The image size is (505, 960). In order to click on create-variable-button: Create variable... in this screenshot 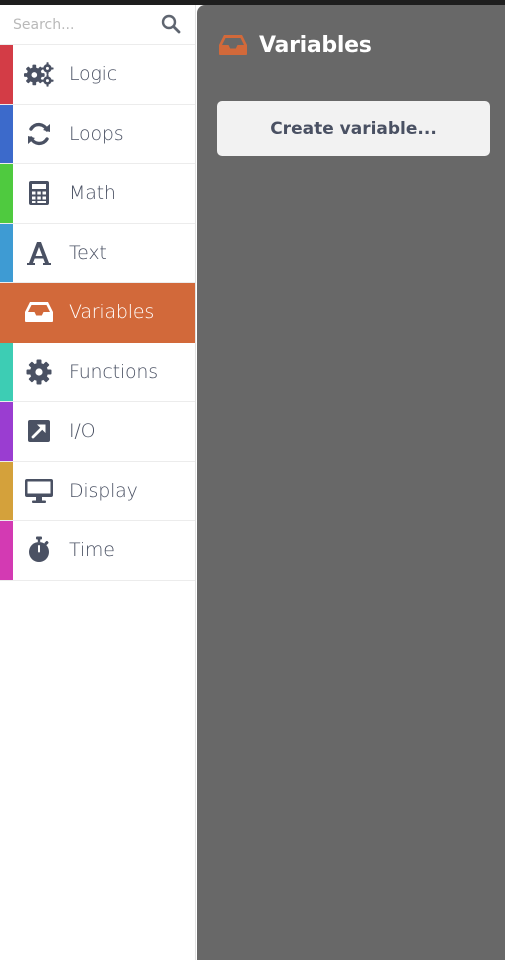, I will do `click(353, 128)`.